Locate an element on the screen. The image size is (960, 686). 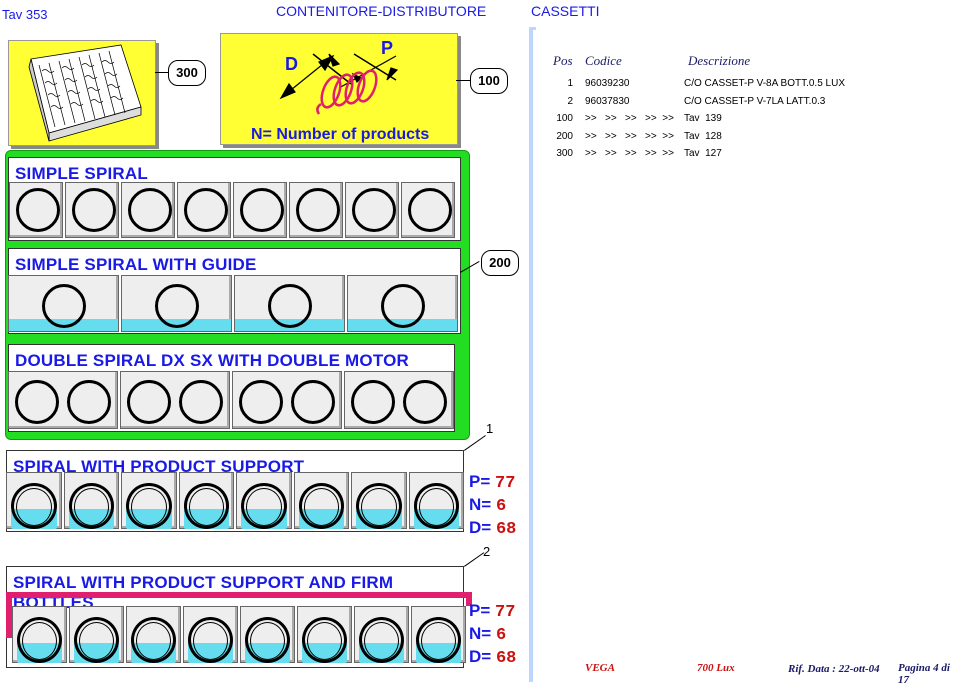
footer-rif-data: Rif. Data : 22-ott-04 is located at coordinates (834, 669).